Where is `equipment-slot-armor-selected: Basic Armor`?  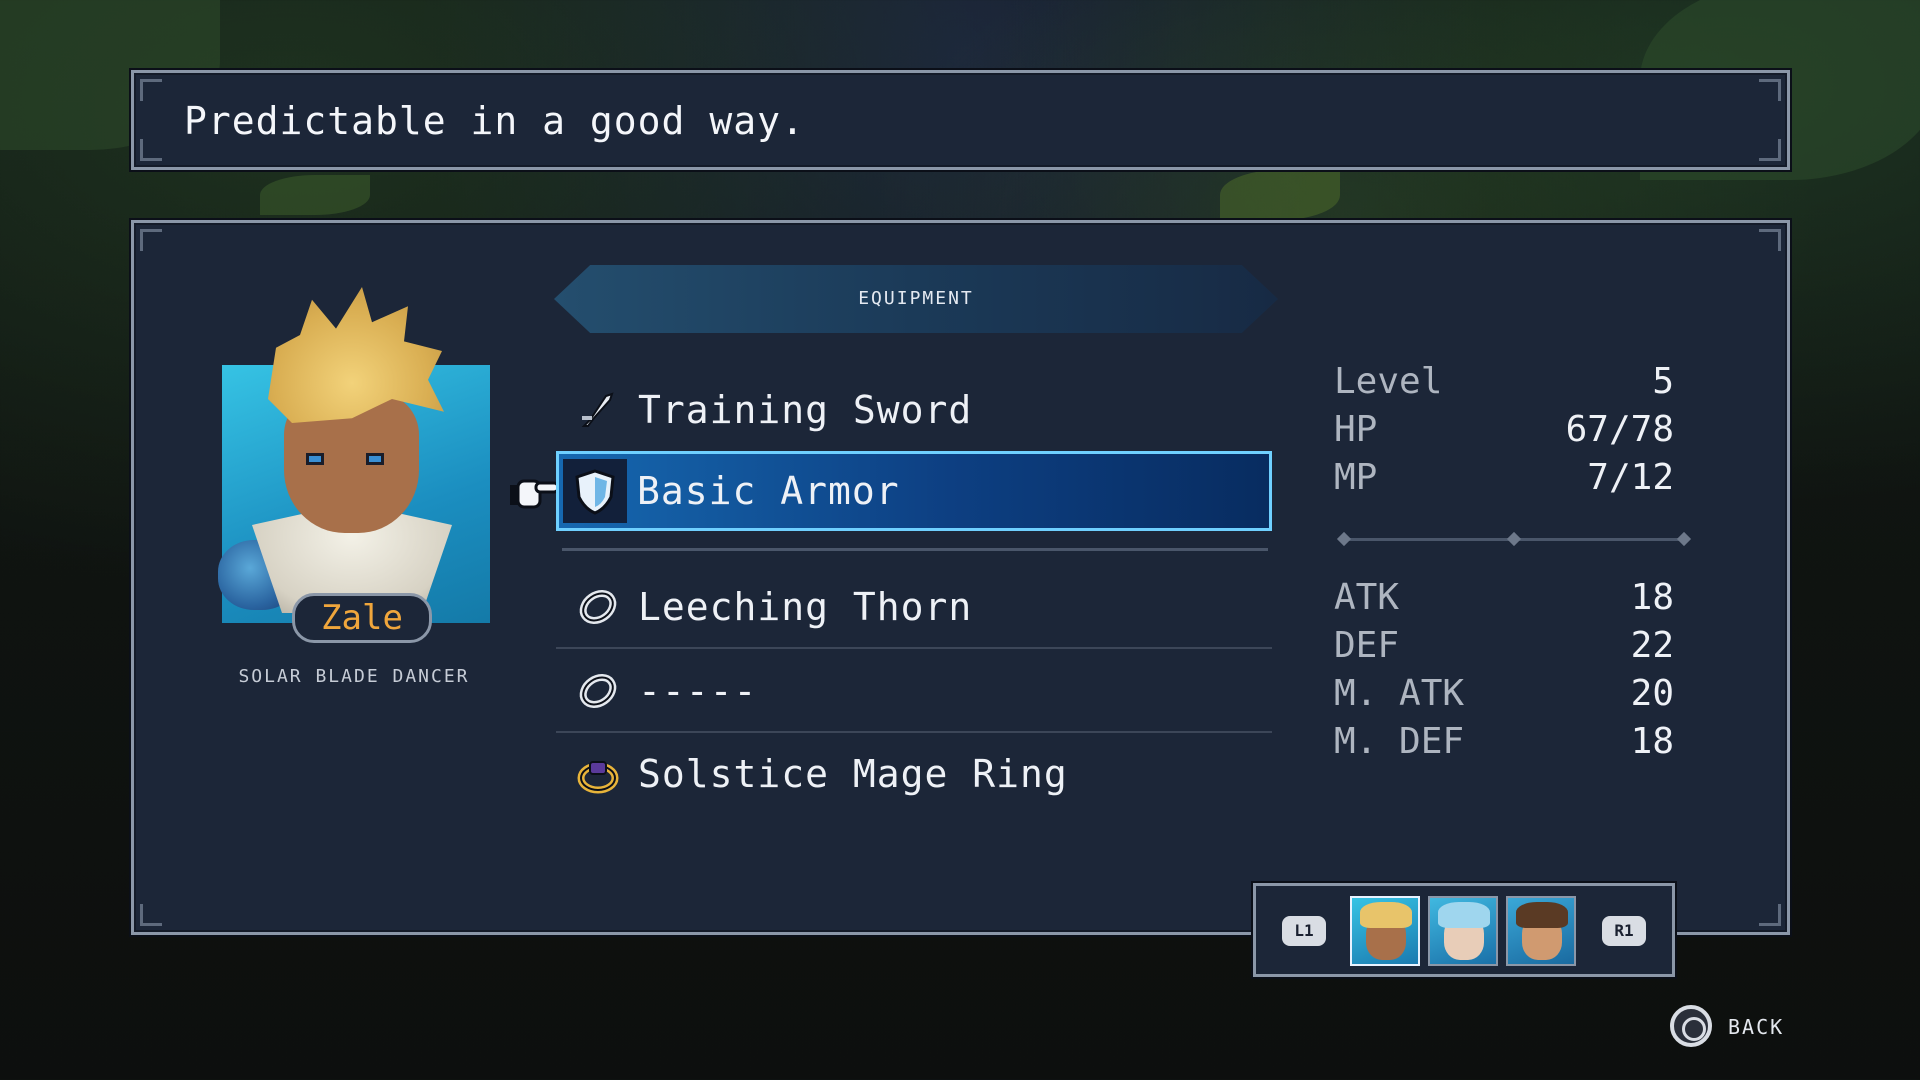
equipment-slot-armor-selected: Basic Armor is located at coordinates (914, 491).